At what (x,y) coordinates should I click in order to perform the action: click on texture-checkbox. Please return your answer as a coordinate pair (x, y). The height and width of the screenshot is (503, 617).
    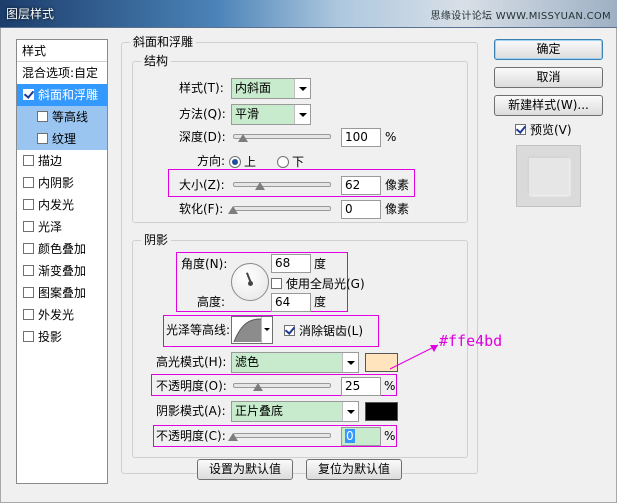
    Looking at the image, I should click on (42, 138).